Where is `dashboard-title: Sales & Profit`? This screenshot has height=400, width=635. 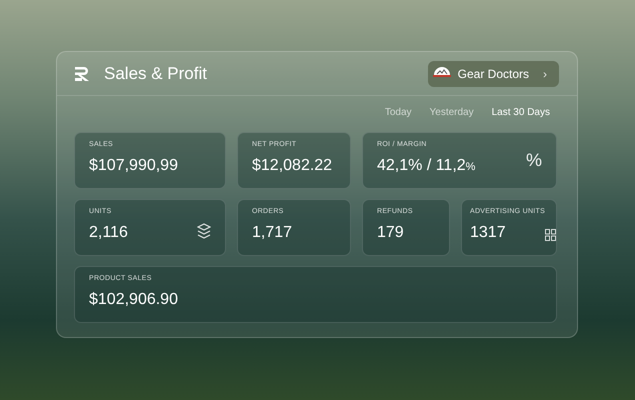 dashboard-title: Sales & Profit is located at coordinates (155, 73).